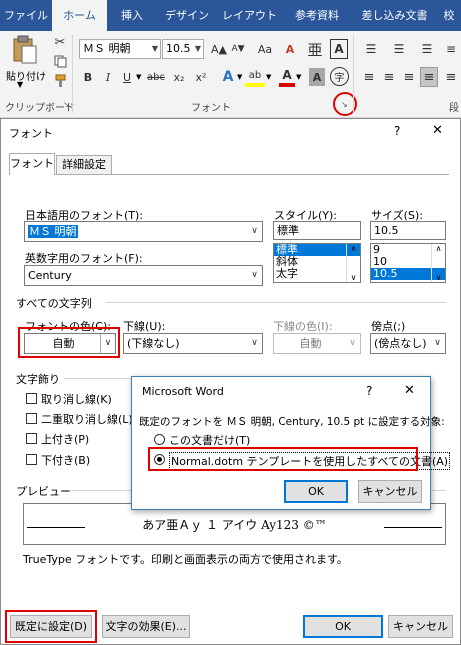  Describe the element at coordinates (317, 343) in the screenshot. I see `underline-color-select: 自動 ∨` at that location.